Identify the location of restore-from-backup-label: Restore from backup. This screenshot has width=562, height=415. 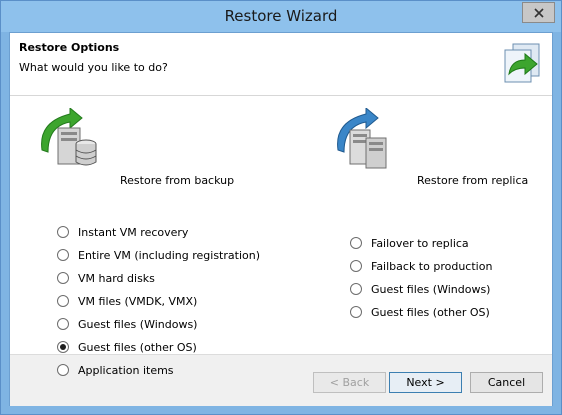
(177, 180).